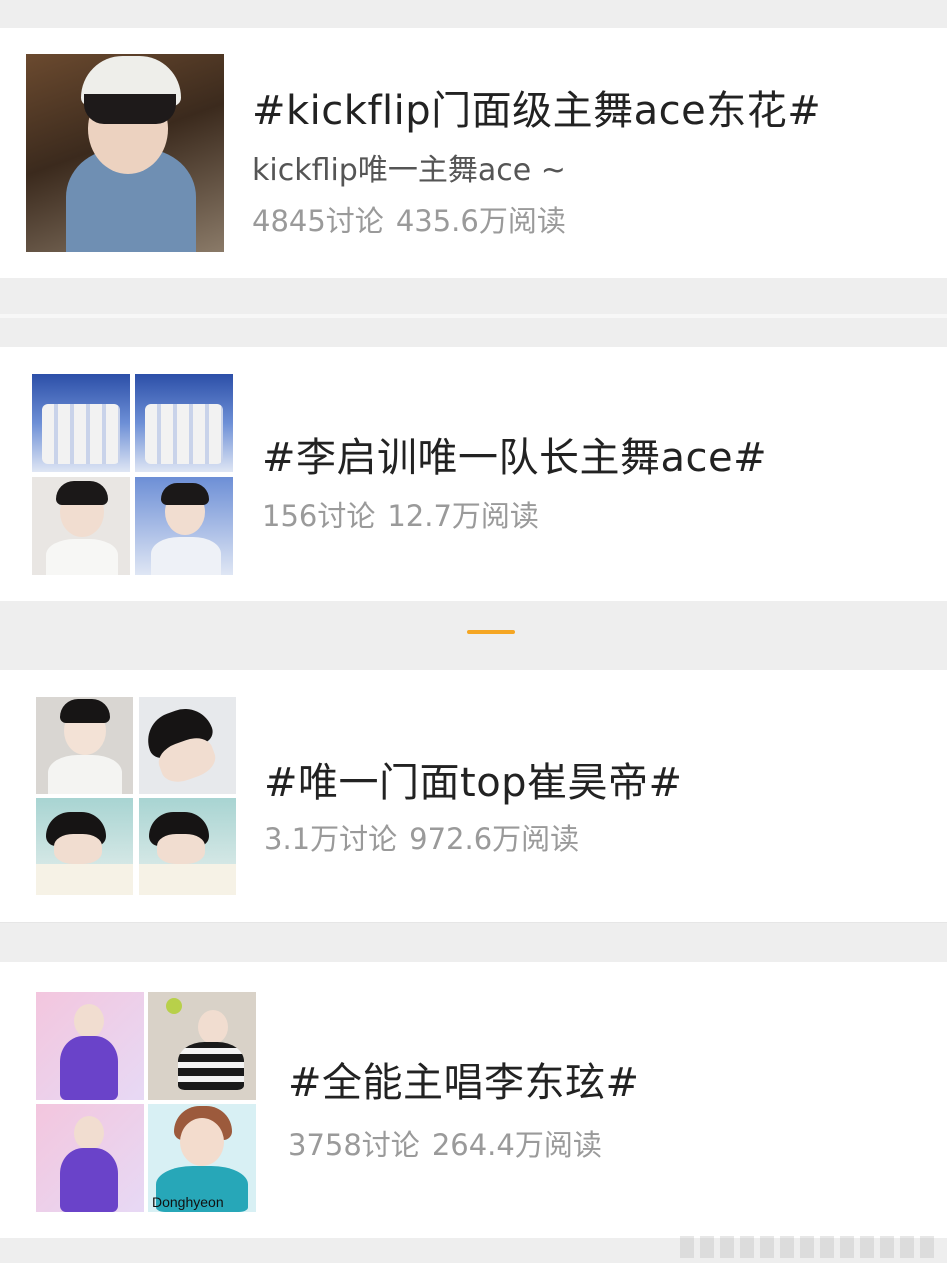 Image resolution: width=947 pixels, height=1263 pixels. Describe the element at coordinates (331, 839) in the screenshot. I see `discussion-count: 3.1万讨论` at that location.